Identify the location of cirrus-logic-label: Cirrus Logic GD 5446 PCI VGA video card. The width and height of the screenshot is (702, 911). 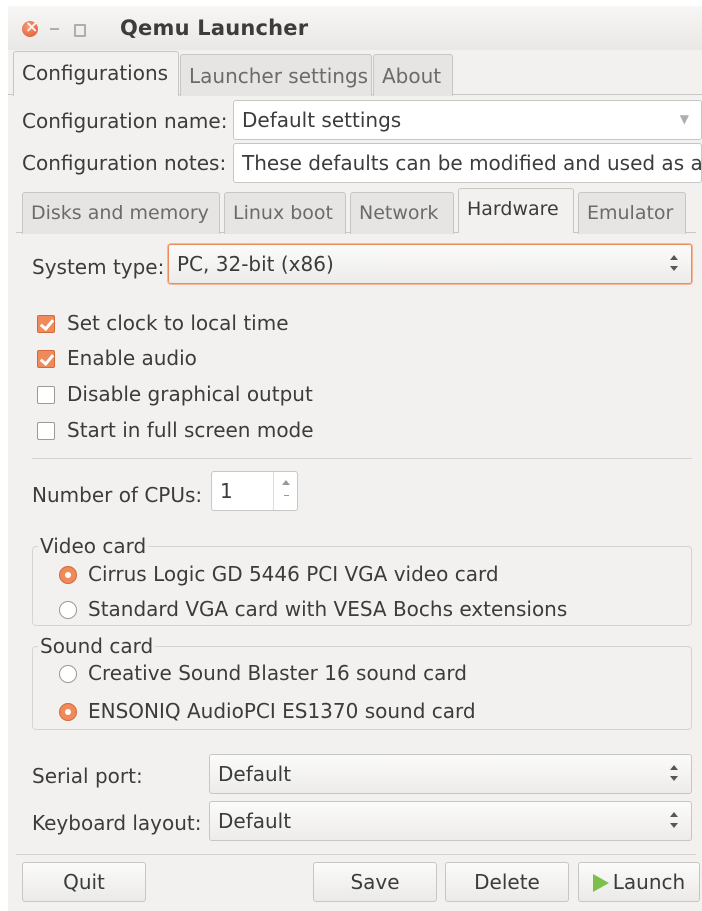
(293, 574).